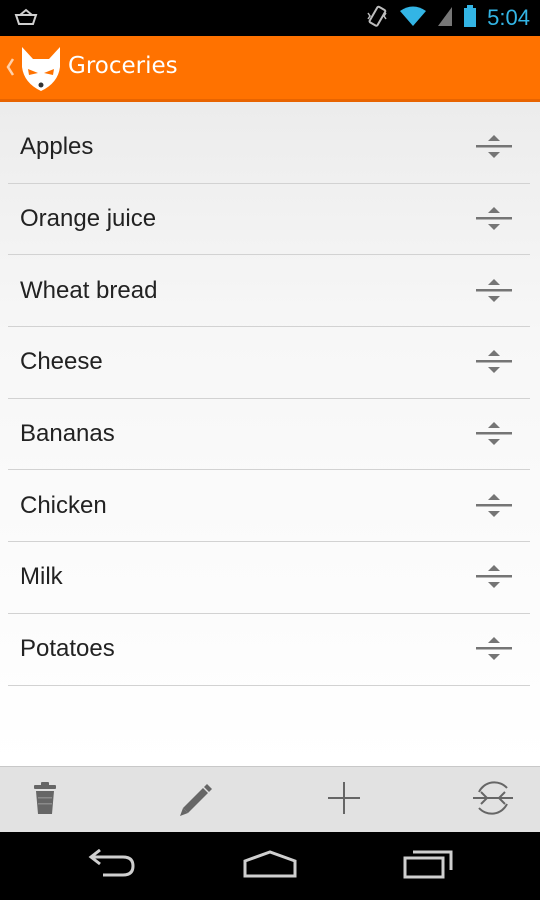 The width and height of the screenshot is (540, 900). I want to click on item-label: Apples, so click(57, 147).